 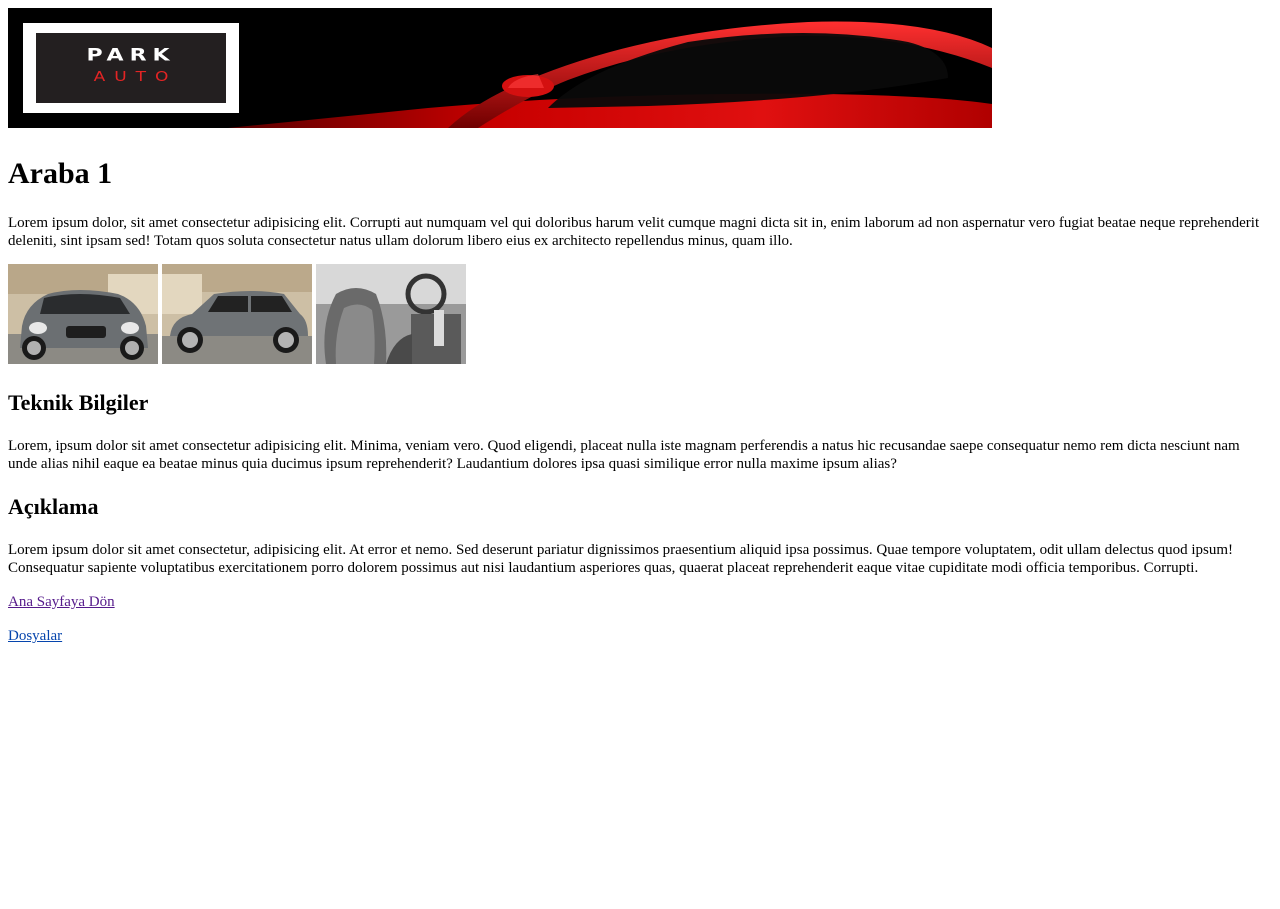 What do you see at coordinates (60, 173) in the screenshot?
I see `page-title: Araba 1` at bounding box center [60, 173].